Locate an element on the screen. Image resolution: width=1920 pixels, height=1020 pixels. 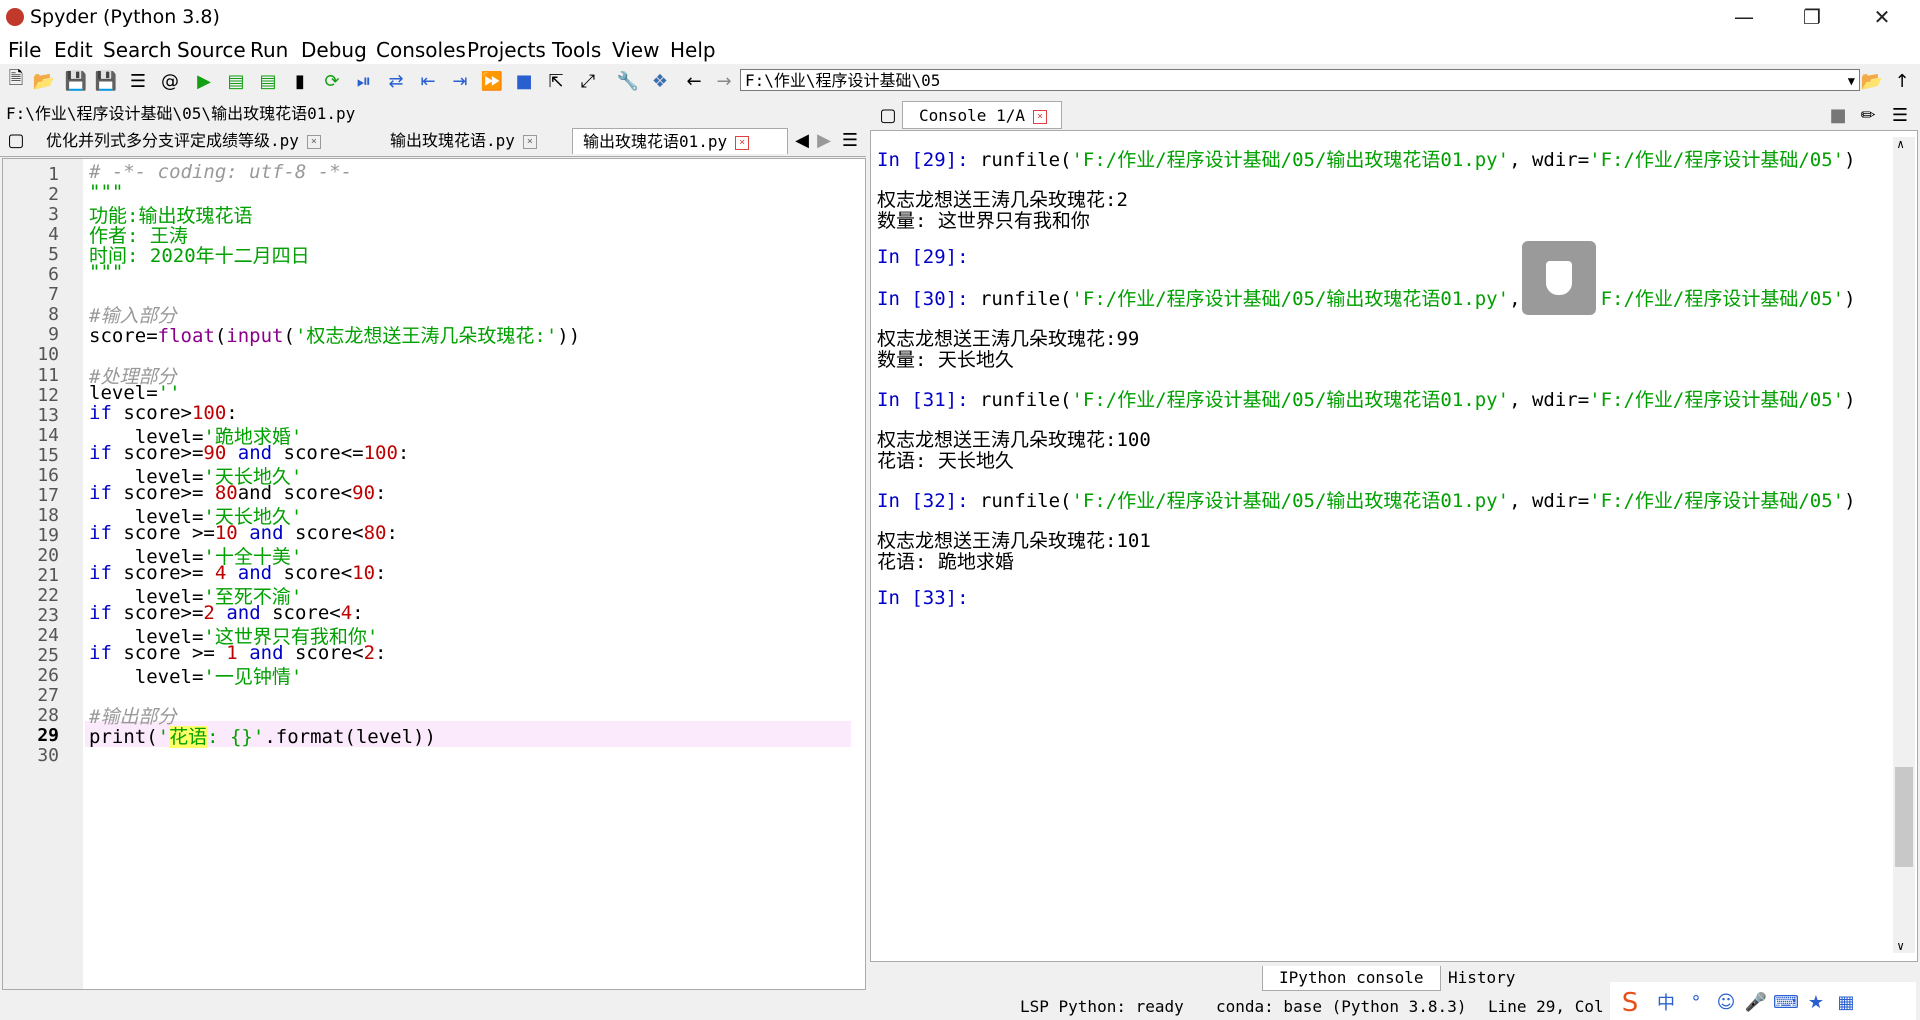
code-line: score=float(input('权志龙想送王涛几朵玫瑰花:')) is located at coordinates (335, 336).